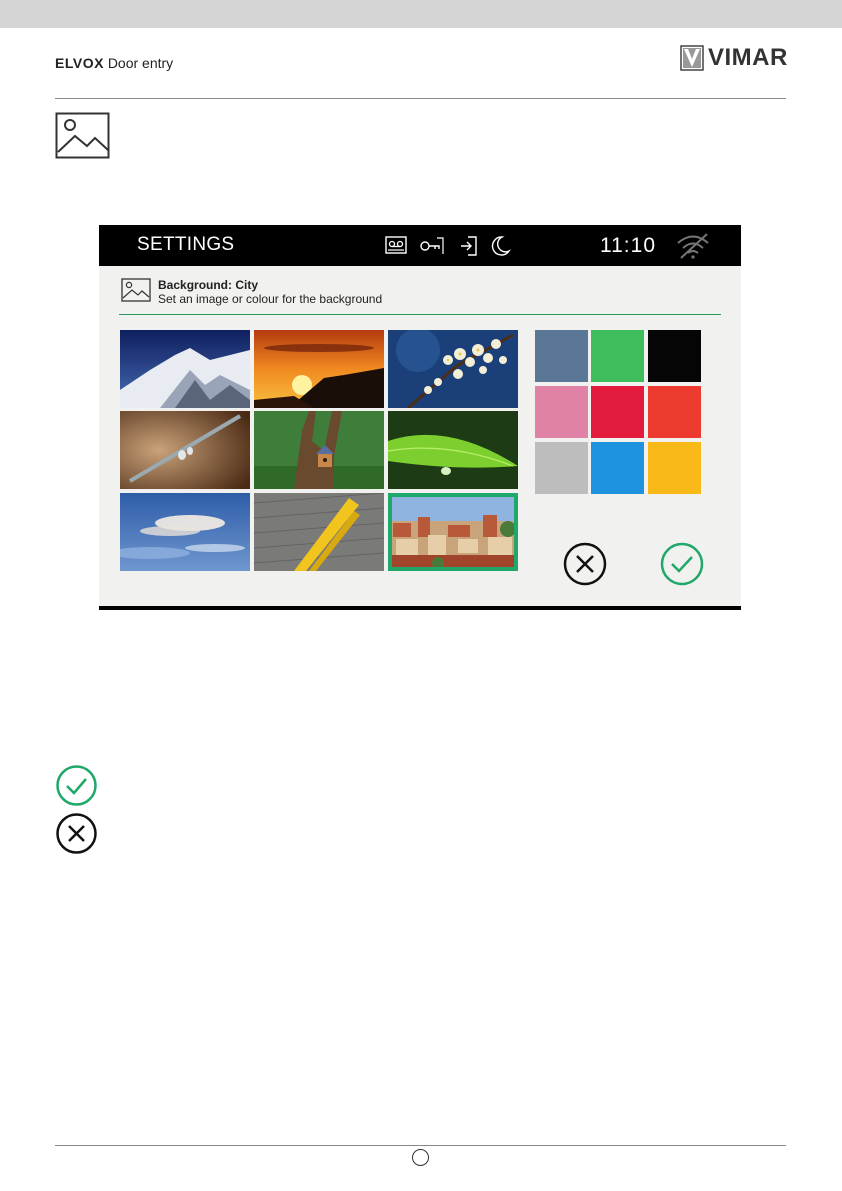 The height and width of the screenshot is (1191, 842). I want to click on screen-header: SETTINGS 11:10, so click(420, 245).